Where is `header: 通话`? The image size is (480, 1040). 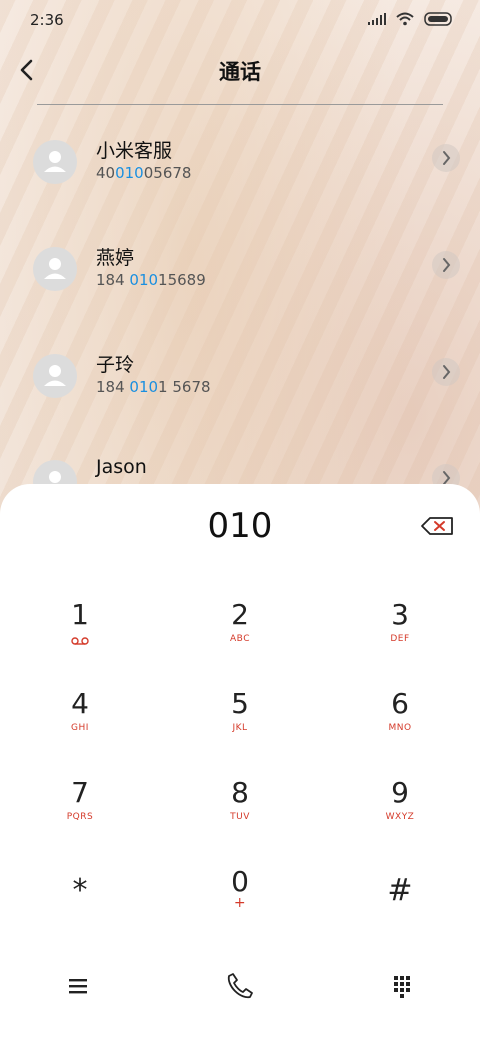
header: 通话 is located at coordinates (240, 72).